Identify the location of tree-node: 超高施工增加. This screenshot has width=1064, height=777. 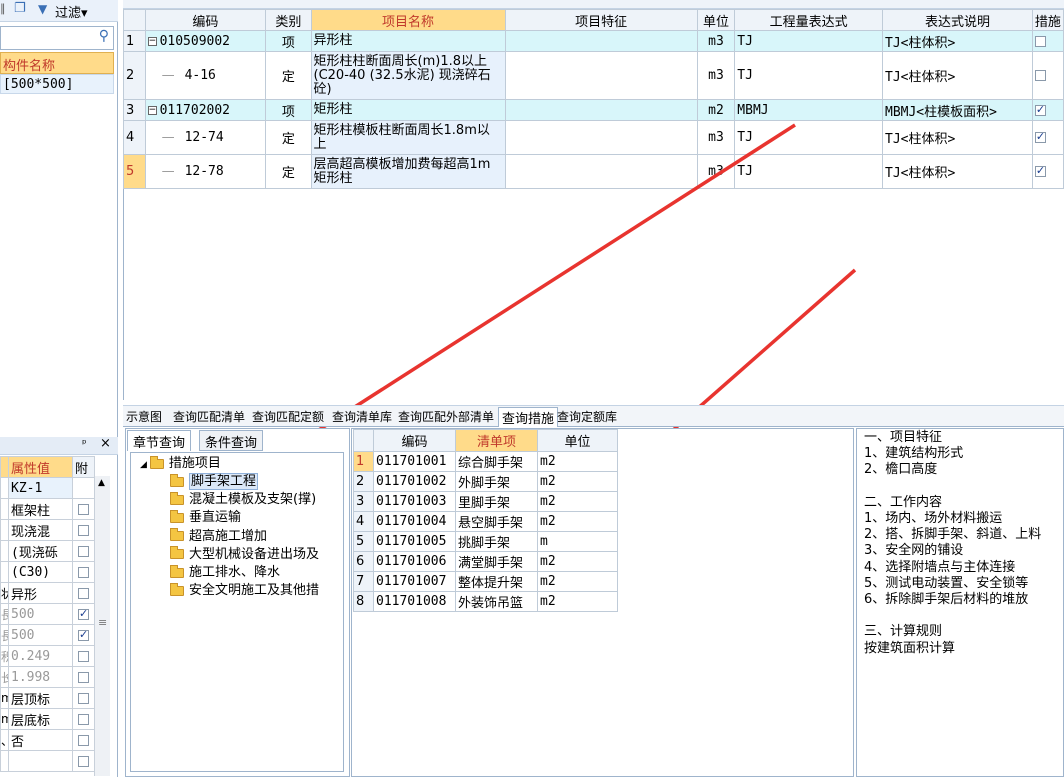
(218, 537).